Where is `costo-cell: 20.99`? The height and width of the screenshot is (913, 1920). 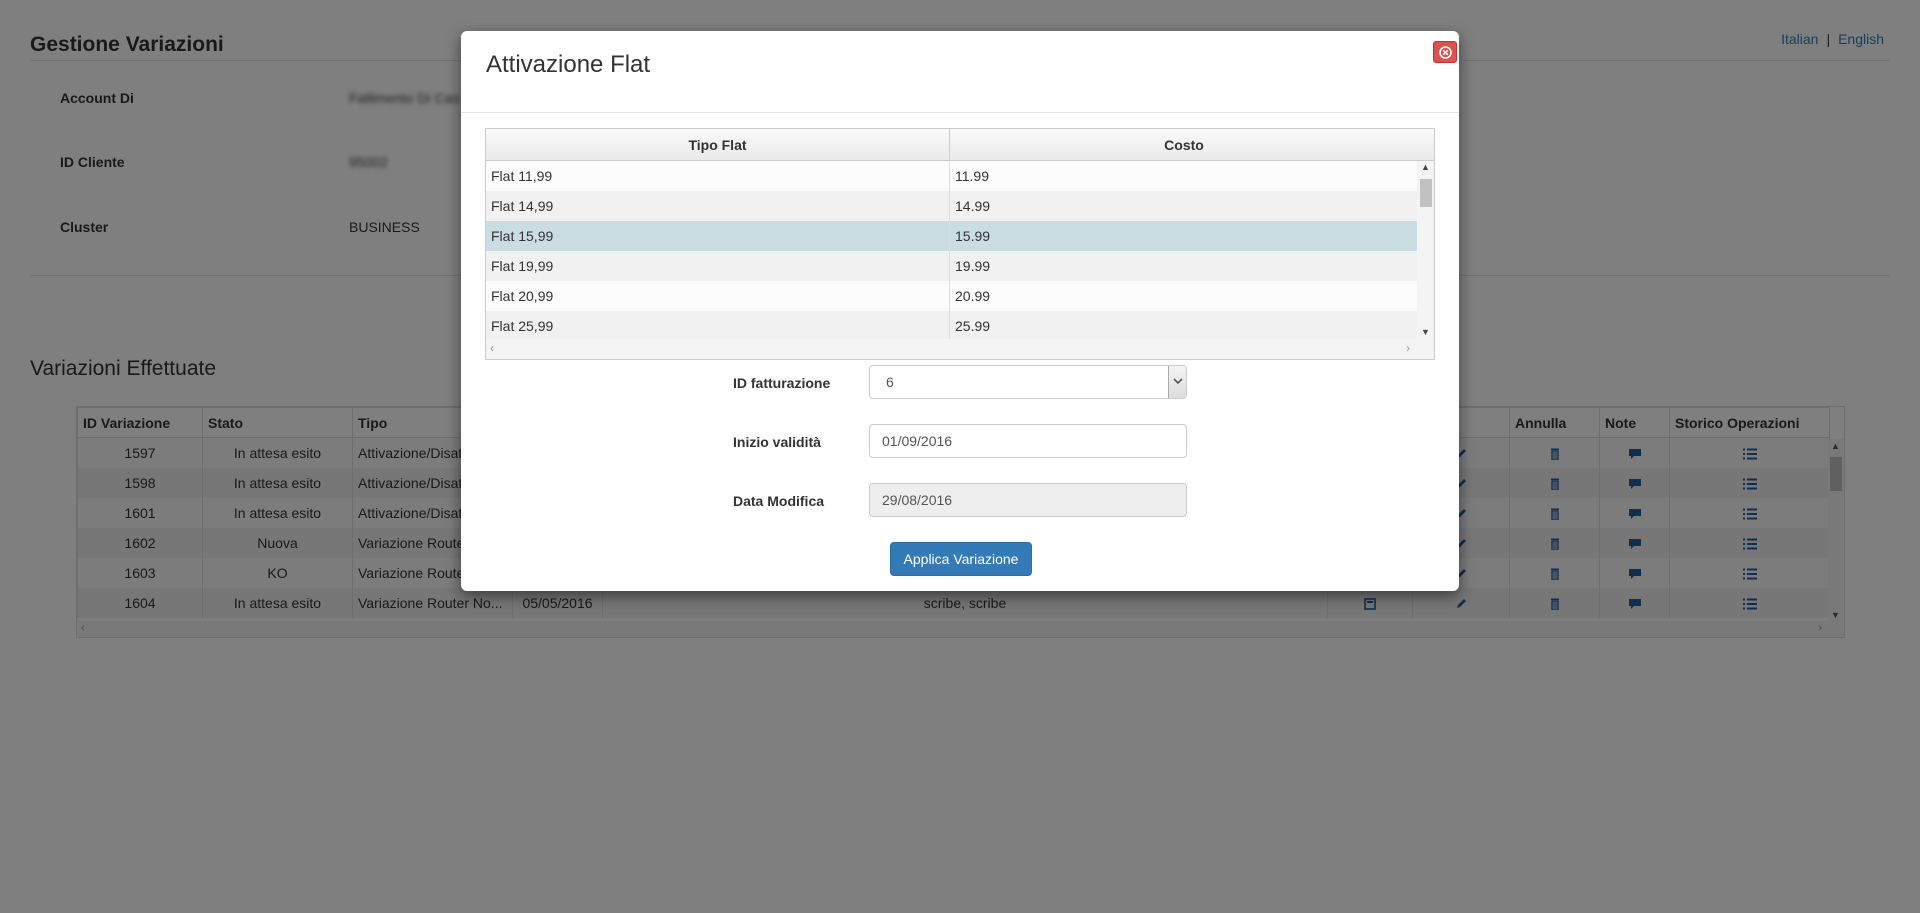
costo-cell: 20.99 is located at coordinates (973, 296).